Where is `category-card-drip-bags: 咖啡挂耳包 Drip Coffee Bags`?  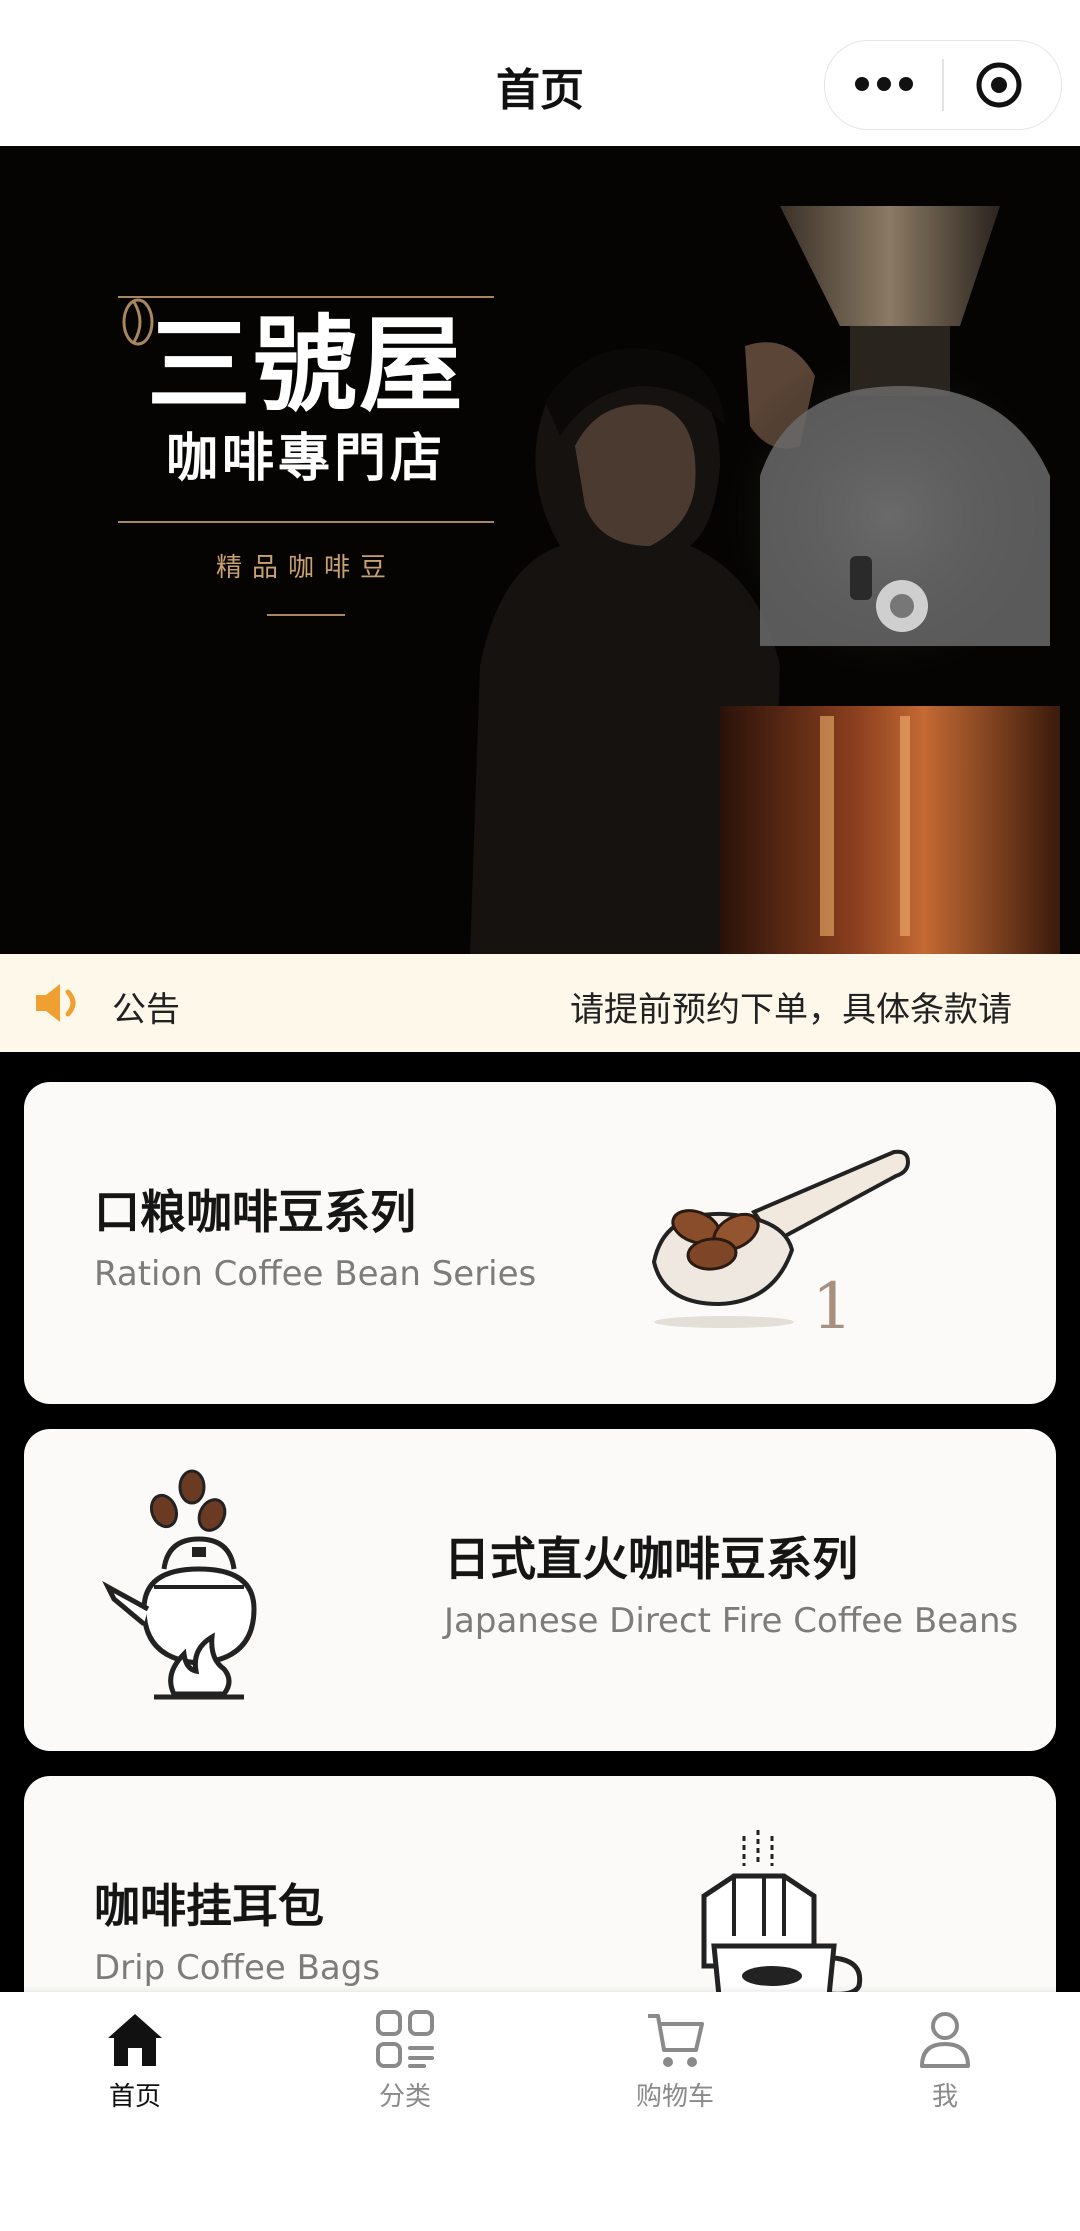 category-card-drip-bags: 咖啡挂耳包 Drip Coffee Bags is located at coordinates (540, 1884).